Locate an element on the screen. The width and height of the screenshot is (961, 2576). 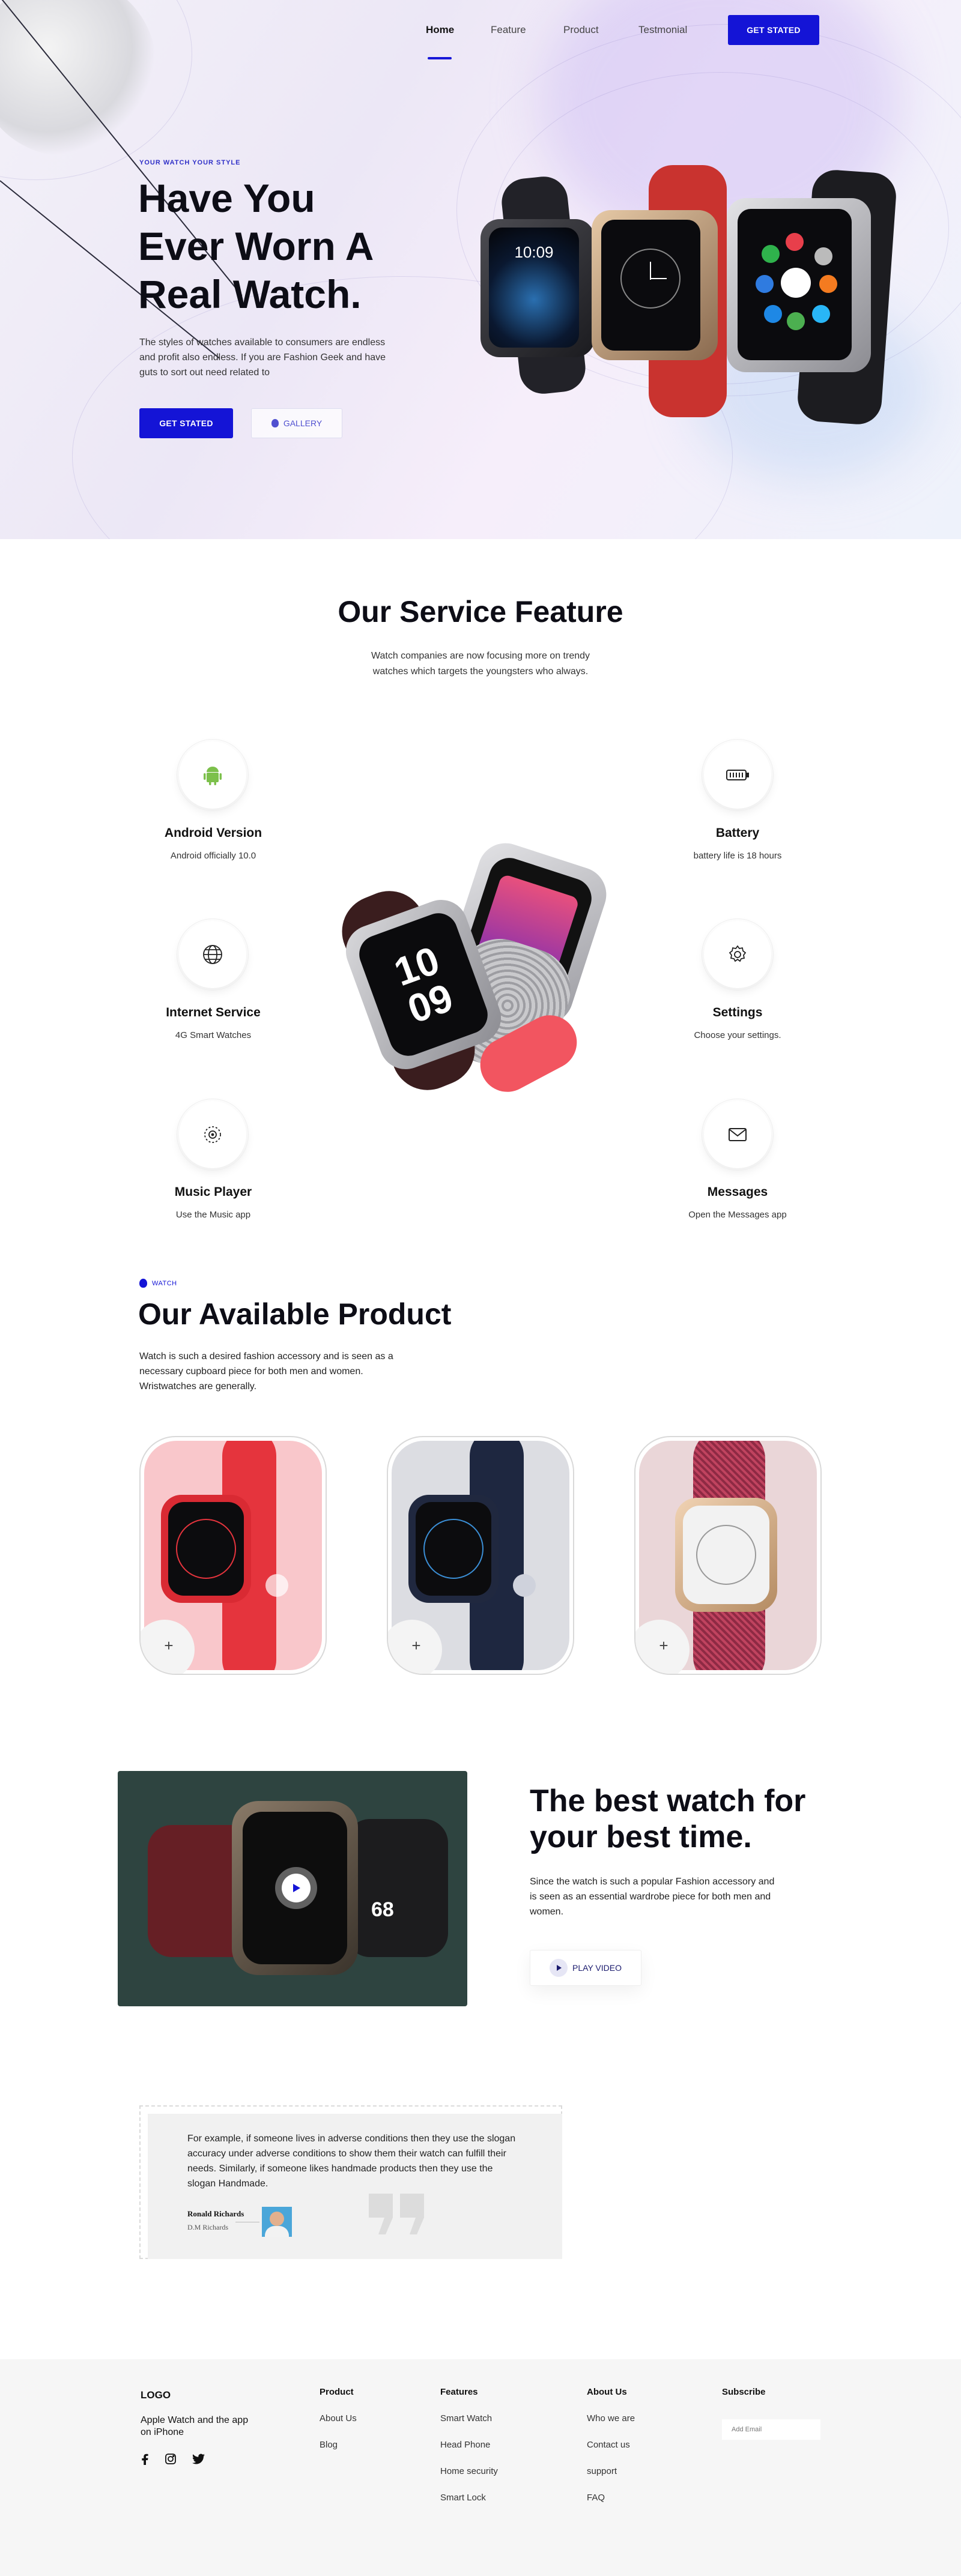
feature-desc: Use the Music app is located at coordinates (213, 1215).